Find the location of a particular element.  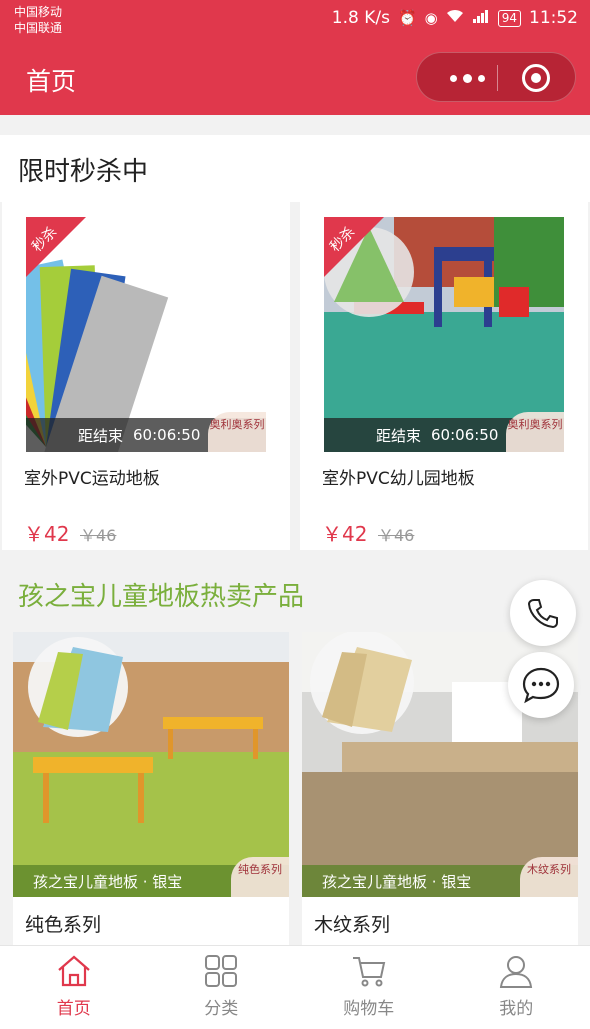

series-badge: 纯色系列 is located at coordinates (260, 877).